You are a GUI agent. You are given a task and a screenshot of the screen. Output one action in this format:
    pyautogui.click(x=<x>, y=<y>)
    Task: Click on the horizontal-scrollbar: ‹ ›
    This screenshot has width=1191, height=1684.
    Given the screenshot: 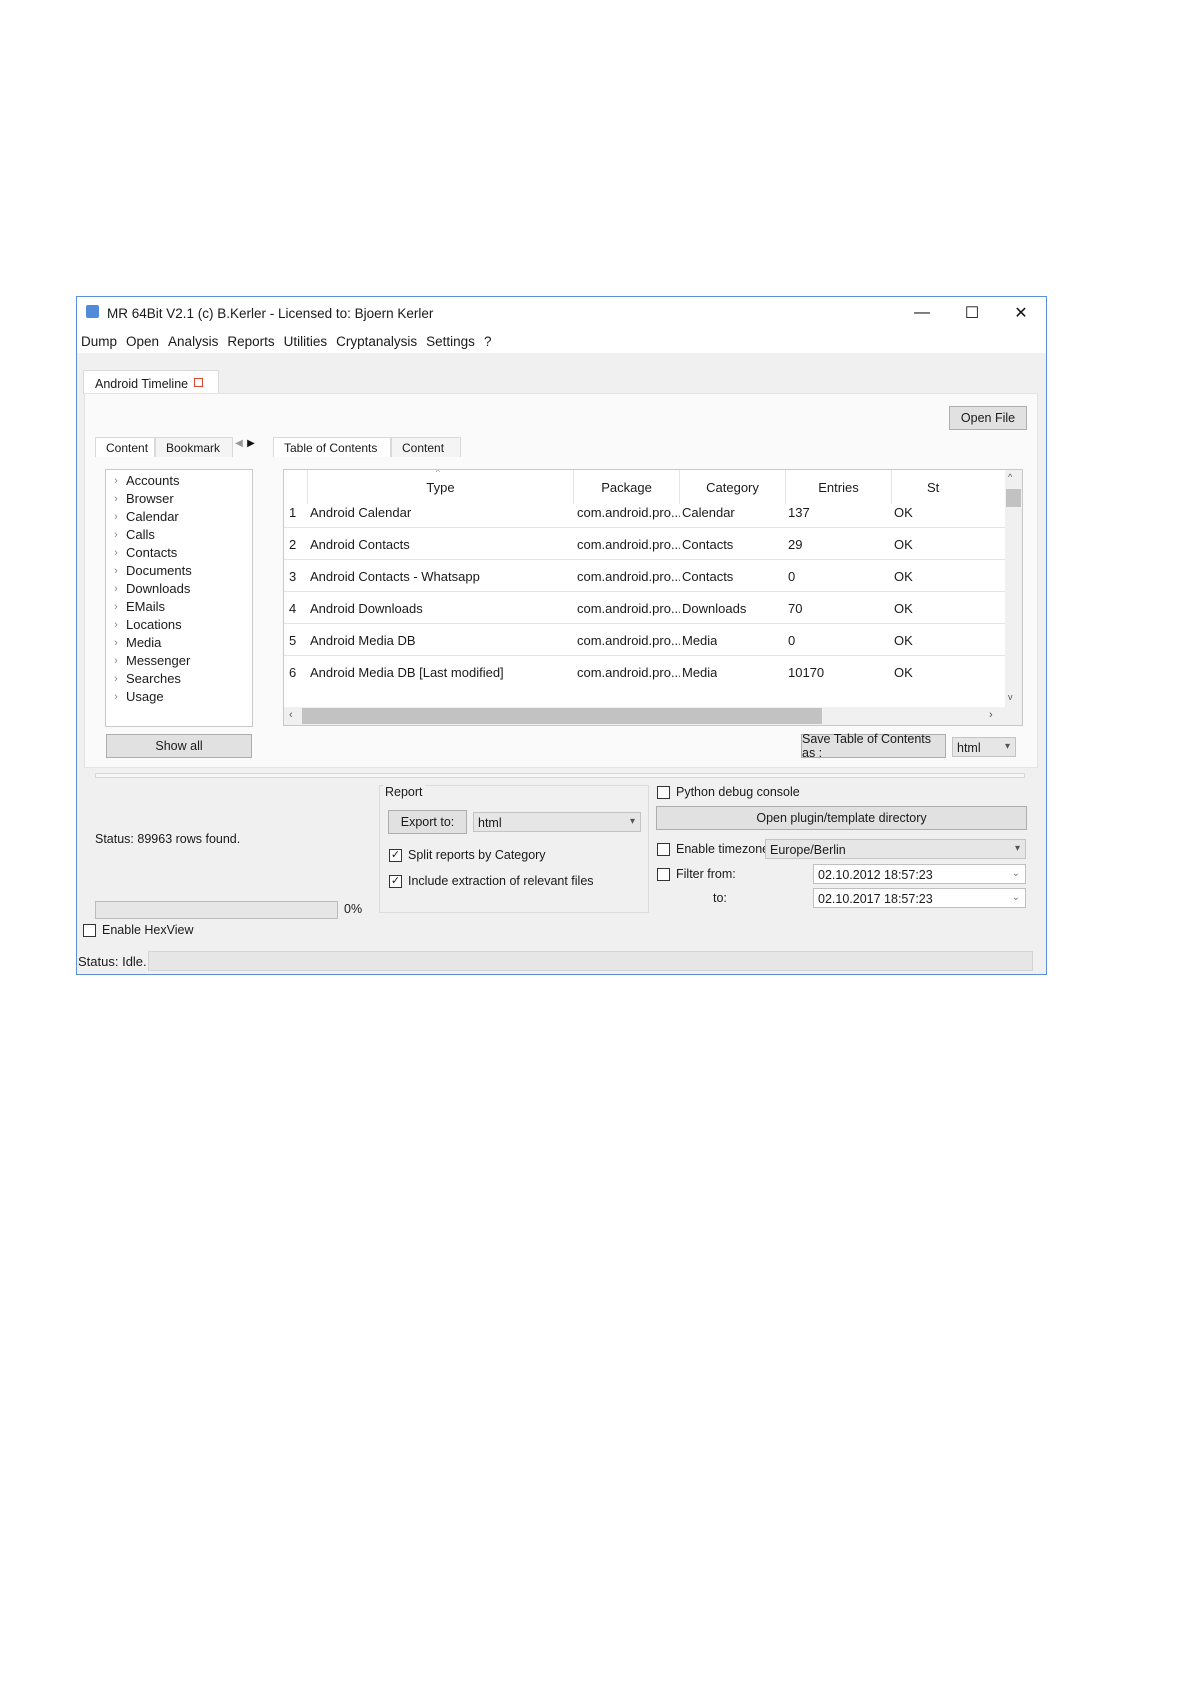 What is the action you would take?
    pyautogui.click(x=653, y=716)
    